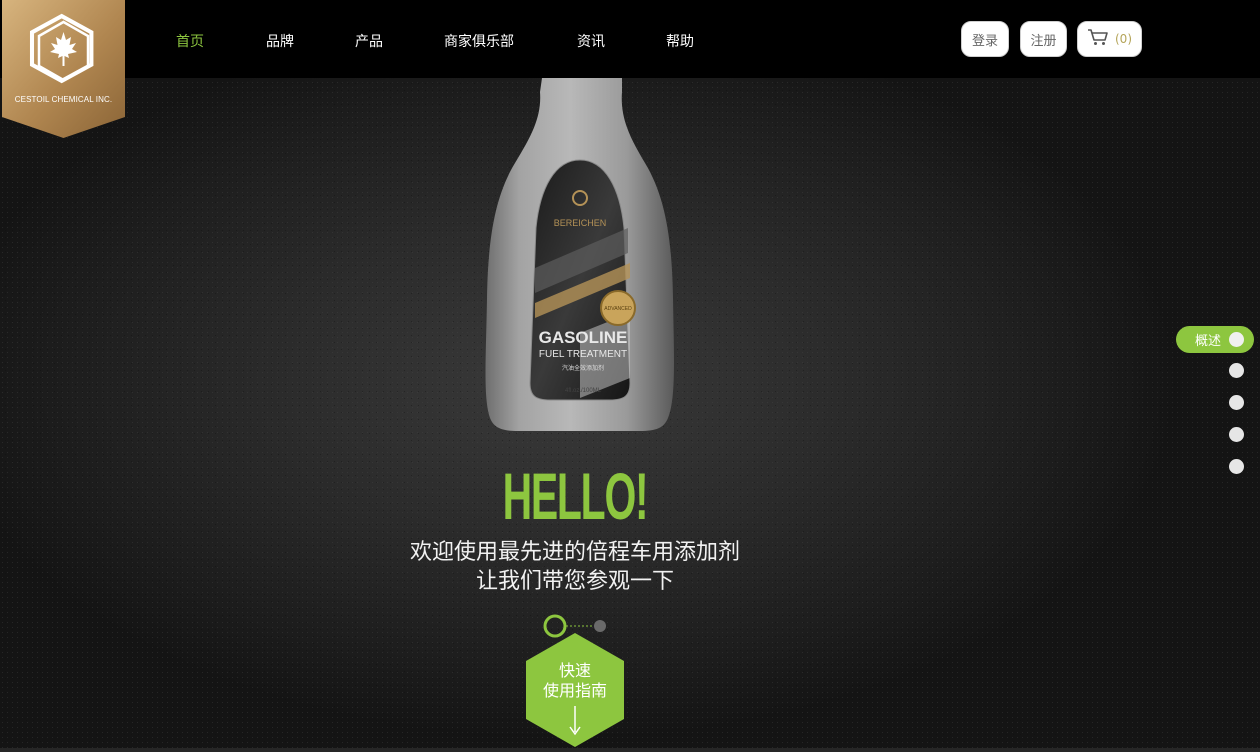 The width and height of the screenshot is (1260, 752). I want to click on nav-item-products: 产品, so click(369, 41).